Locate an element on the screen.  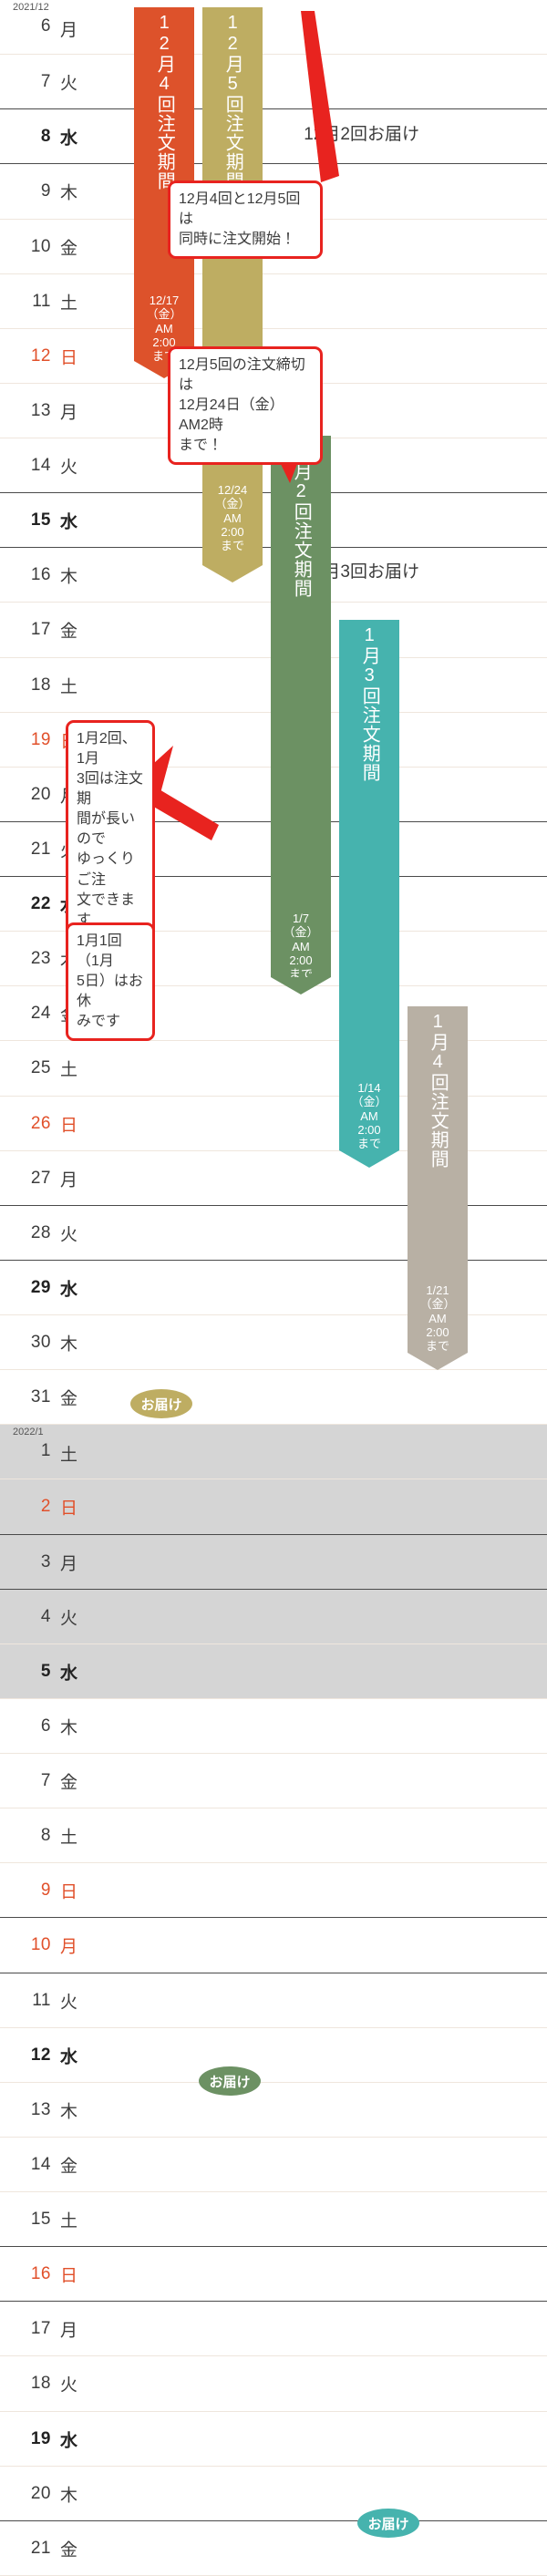
order-period-bar-dec5: 12月5回注文期間 12/24 （金） AM 2:00 まで is located at coordinates (232, 294).